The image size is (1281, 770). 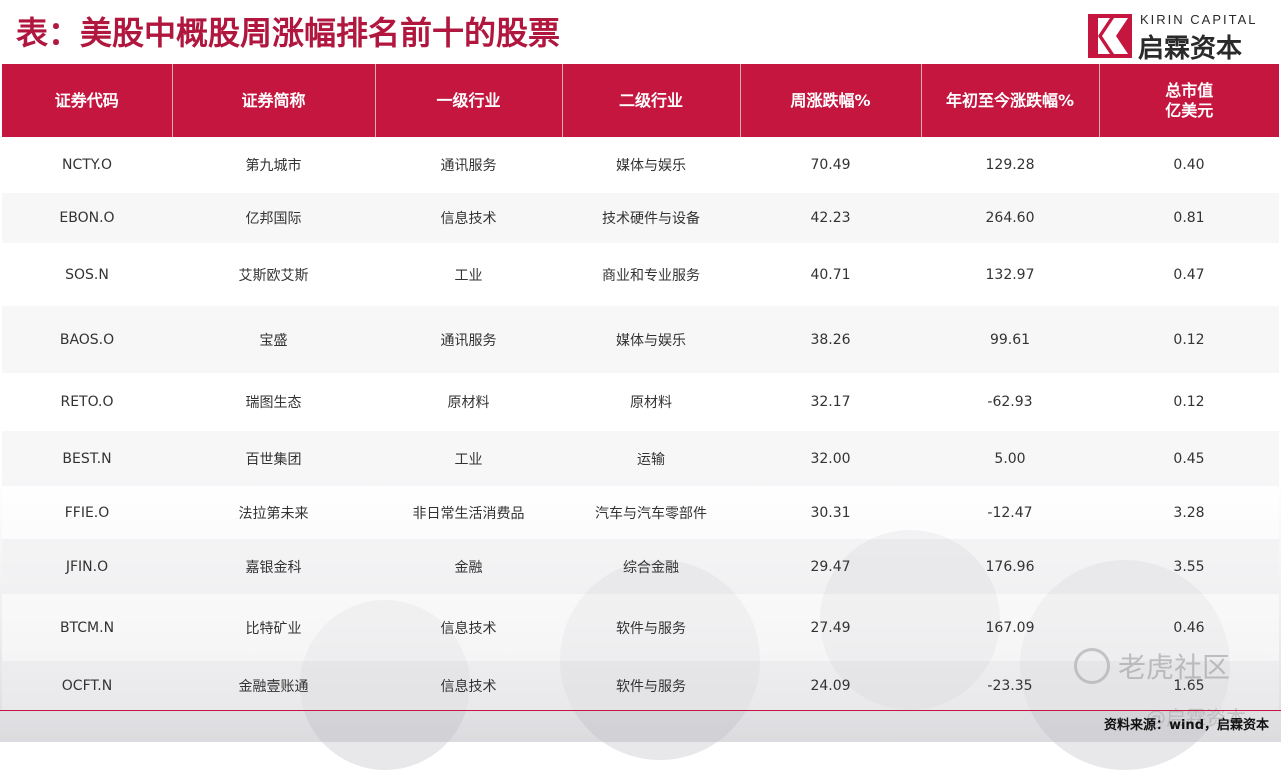 What do you see at coordinates (651, 100) in the screenshot?
I see `header-secondary-industry: 二级行业` at bounding box center [651, 100].